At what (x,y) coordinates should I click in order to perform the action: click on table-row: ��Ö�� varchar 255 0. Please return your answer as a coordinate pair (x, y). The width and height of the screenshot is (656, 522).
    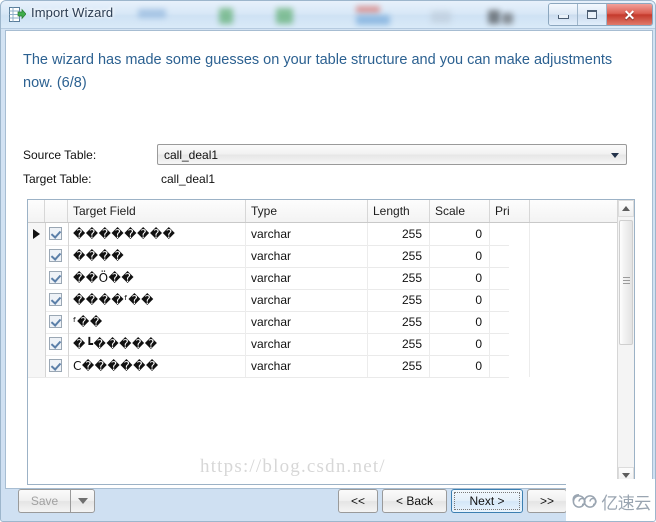
    Looking at the image, I should click on (279, 278).